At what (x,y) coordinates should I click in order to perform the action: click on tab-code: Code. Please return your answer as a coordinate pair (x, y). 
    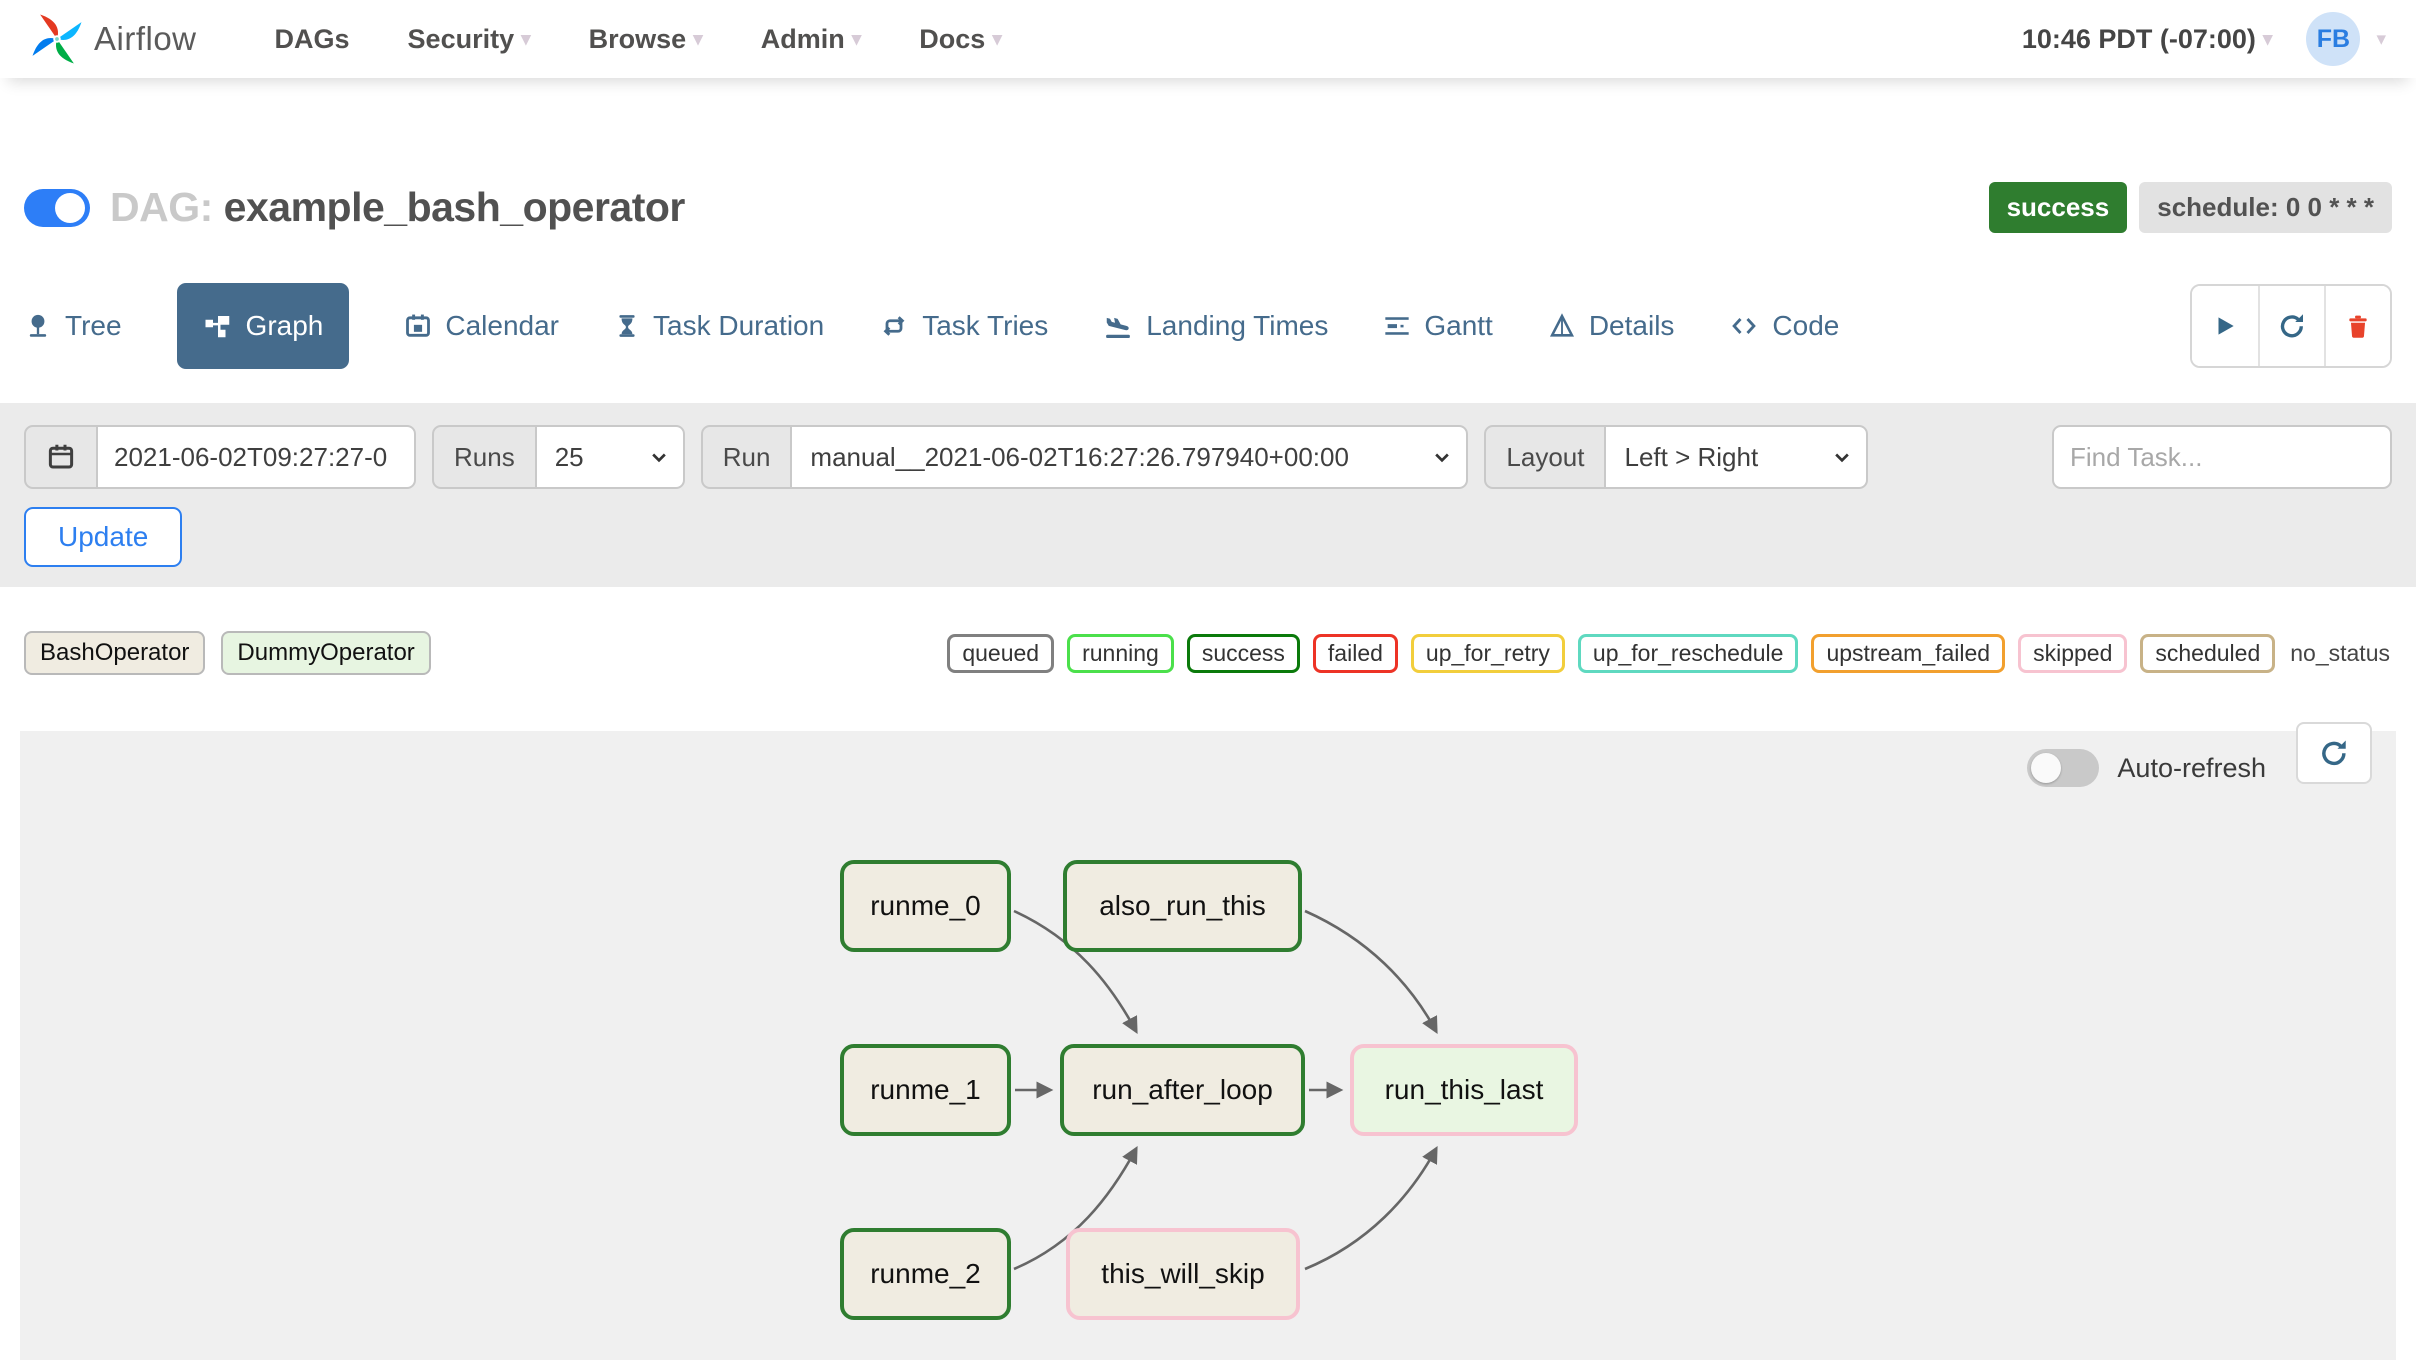
    Looking at the image, I should click on (1784, 326).